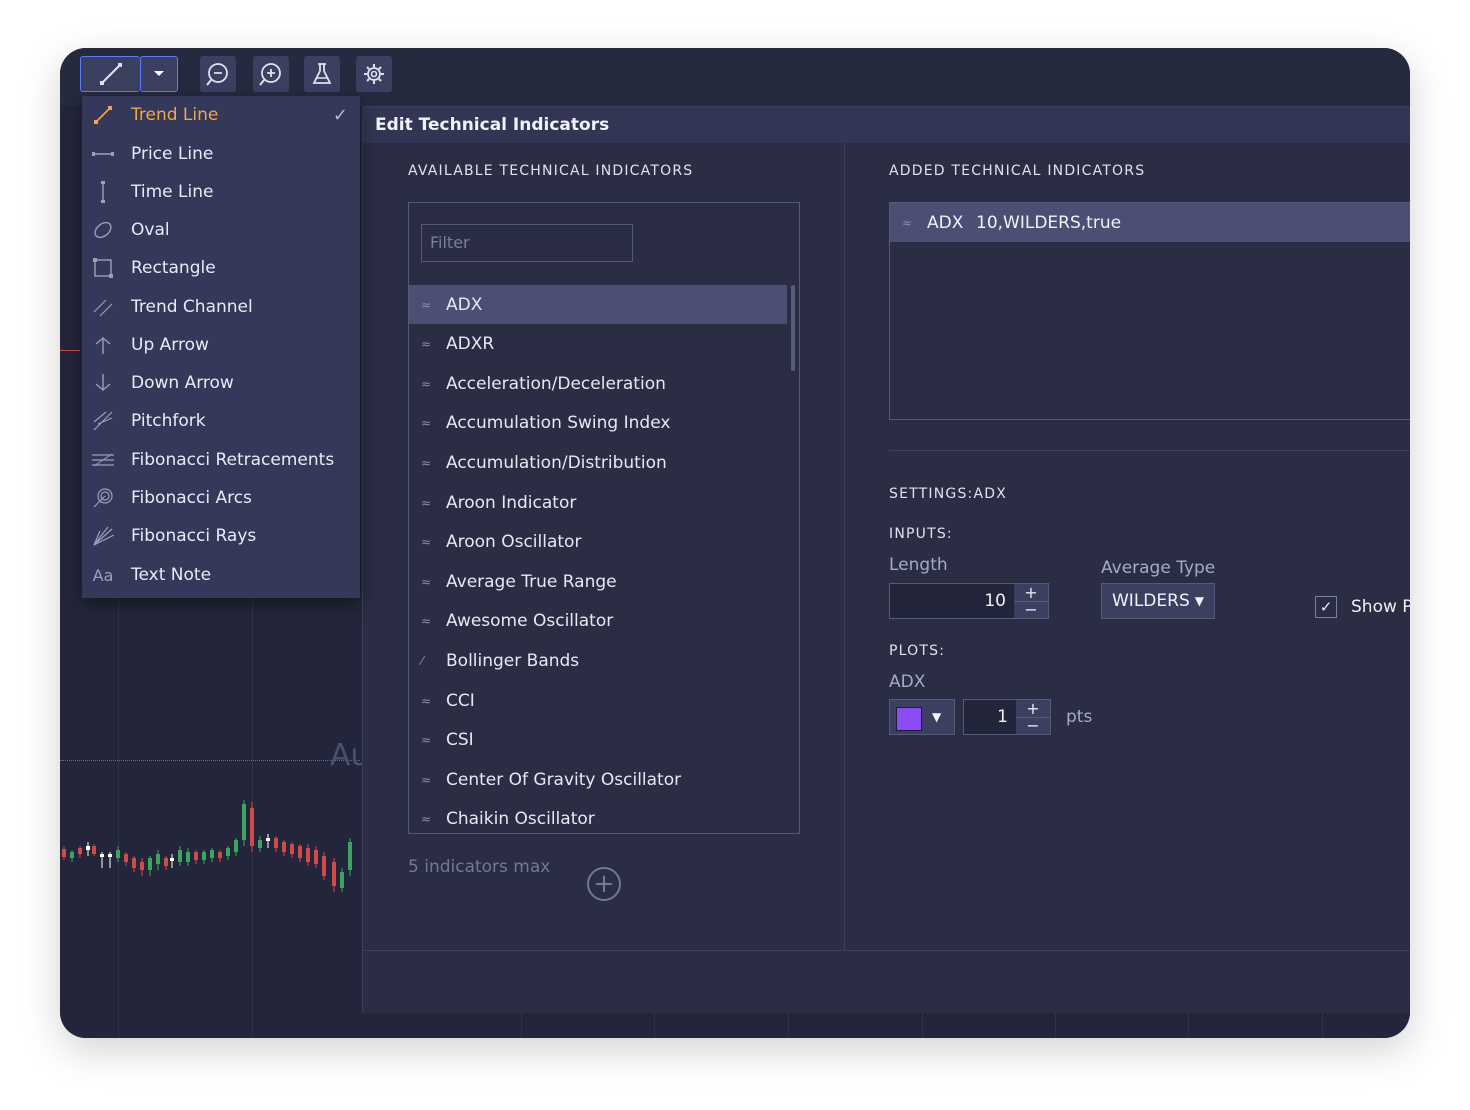  What do you see at coordinates (886, 950) in the screenshot?
I see `dialog-footer-divider` at bounding box center [886, 950].